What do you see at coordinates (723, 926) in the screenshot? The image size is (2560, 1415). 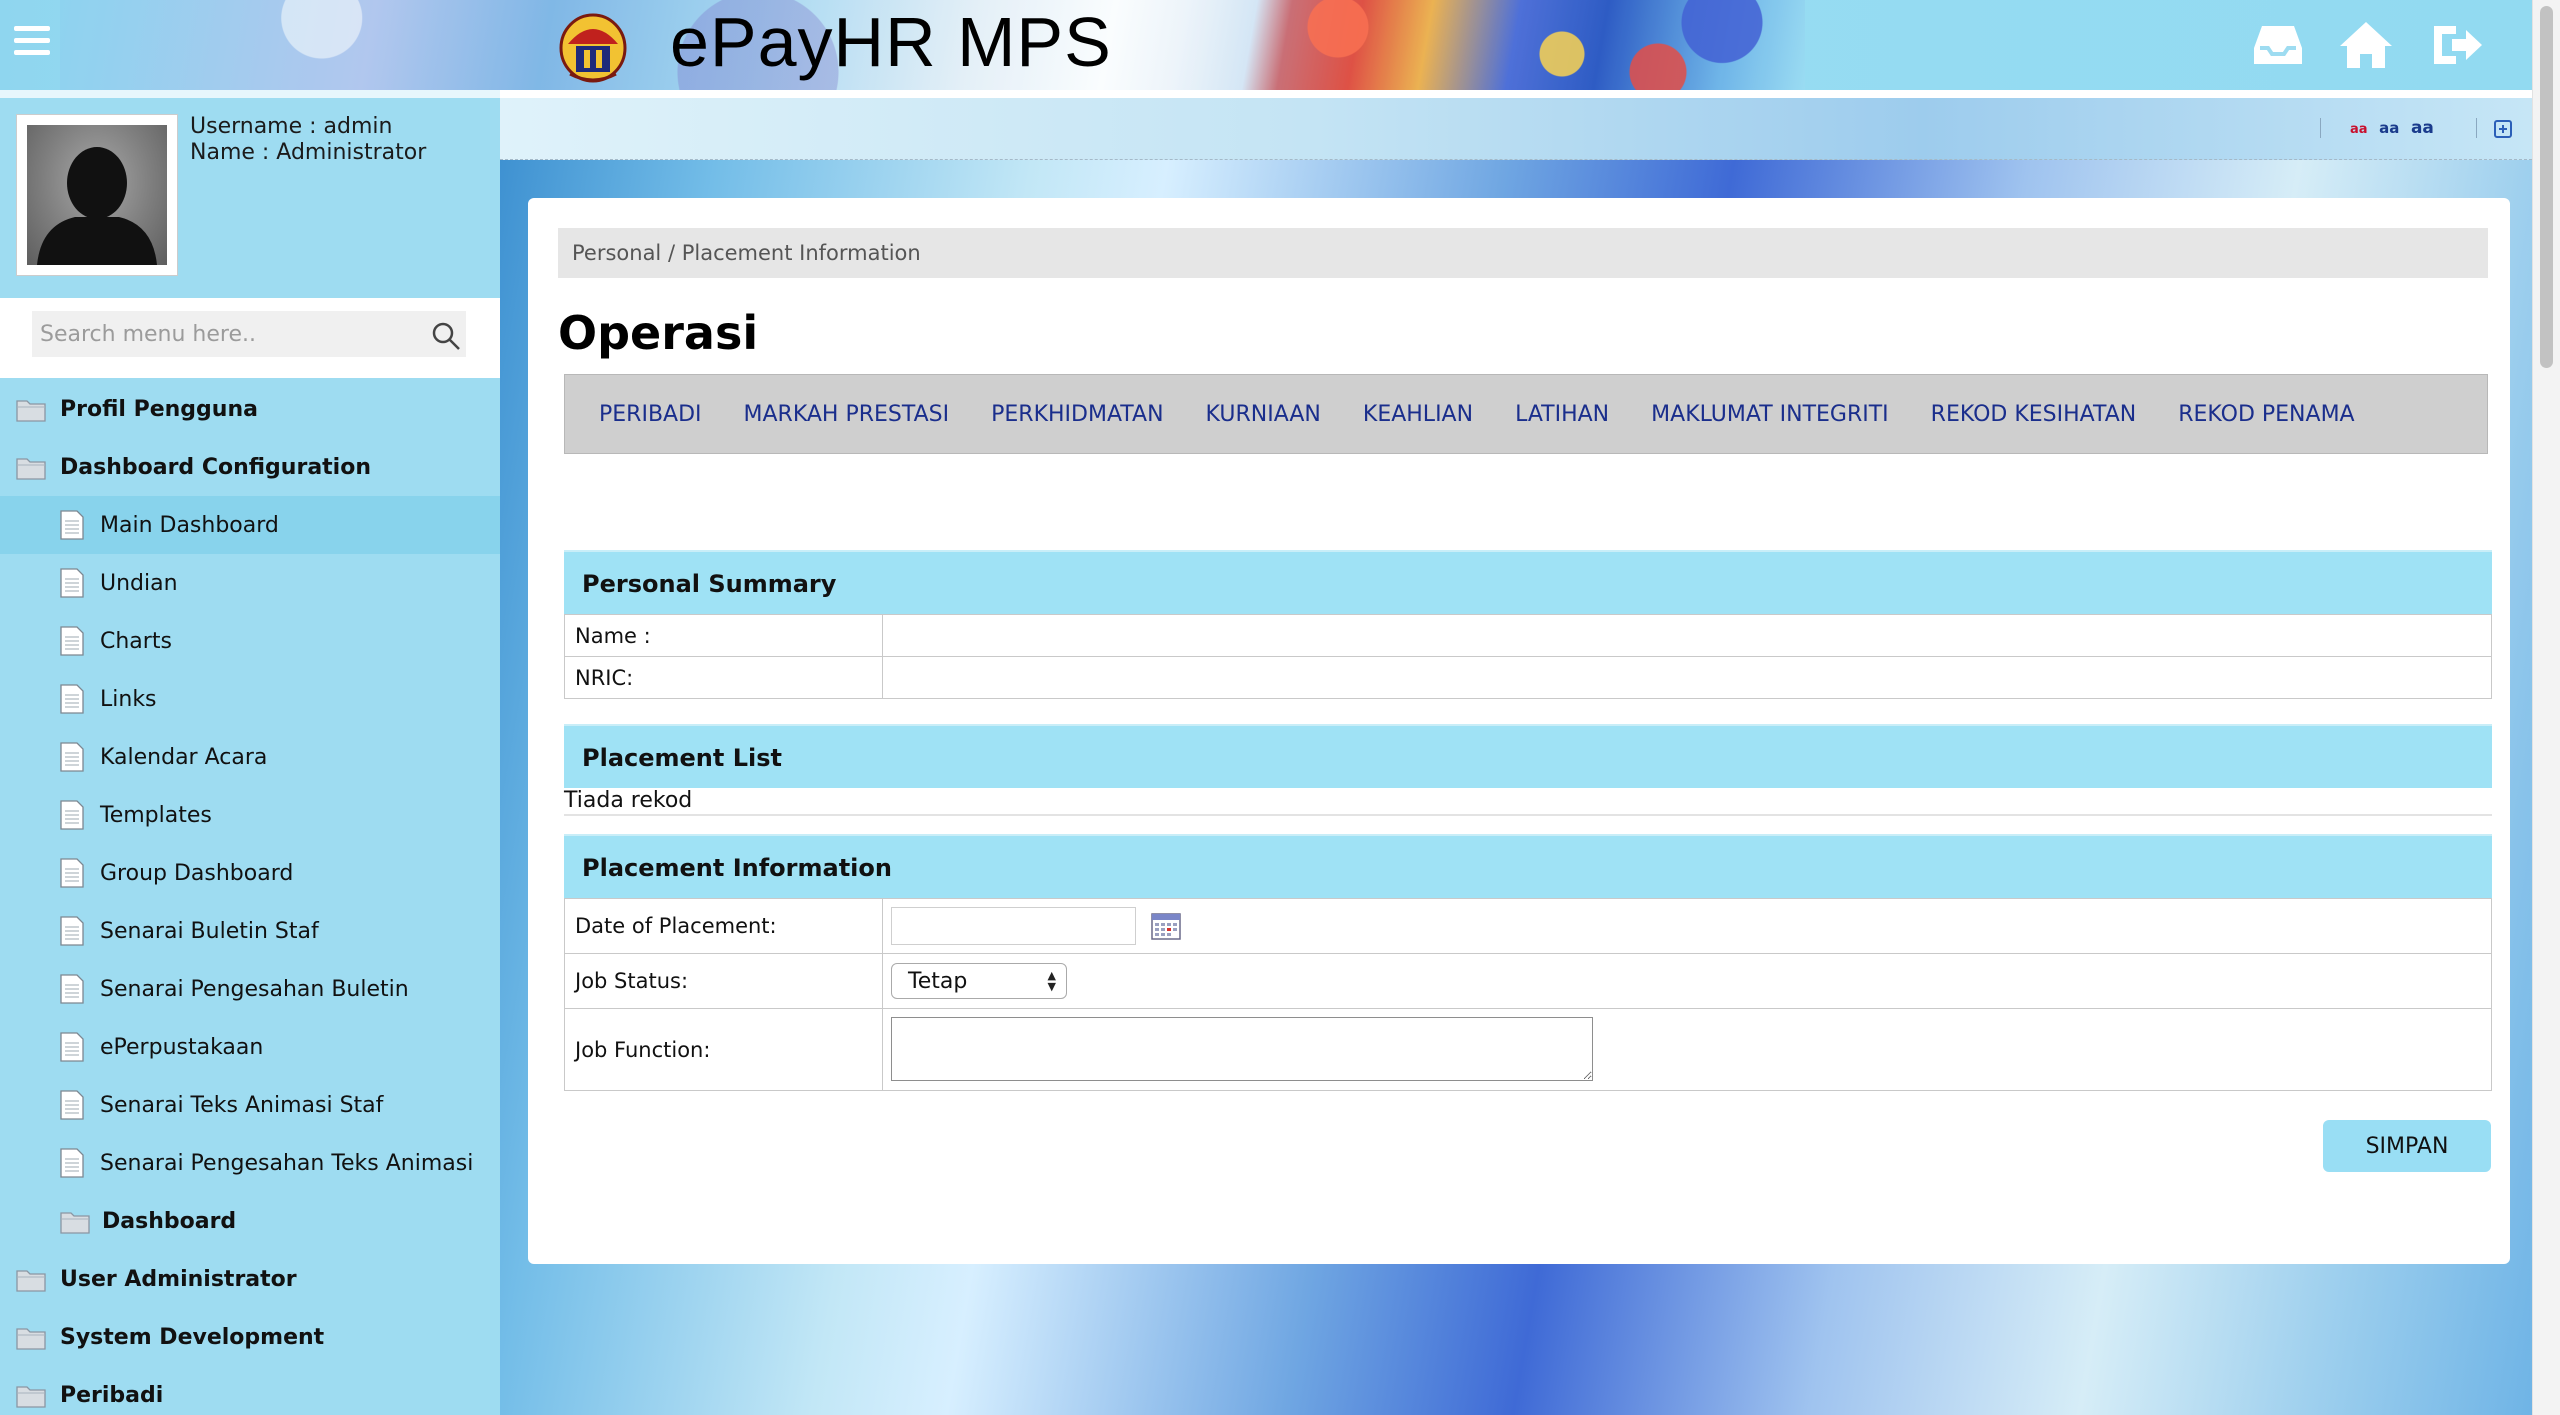 I see `date-of-placement-label: Date of Placement:` at bounding box center [723, 926].